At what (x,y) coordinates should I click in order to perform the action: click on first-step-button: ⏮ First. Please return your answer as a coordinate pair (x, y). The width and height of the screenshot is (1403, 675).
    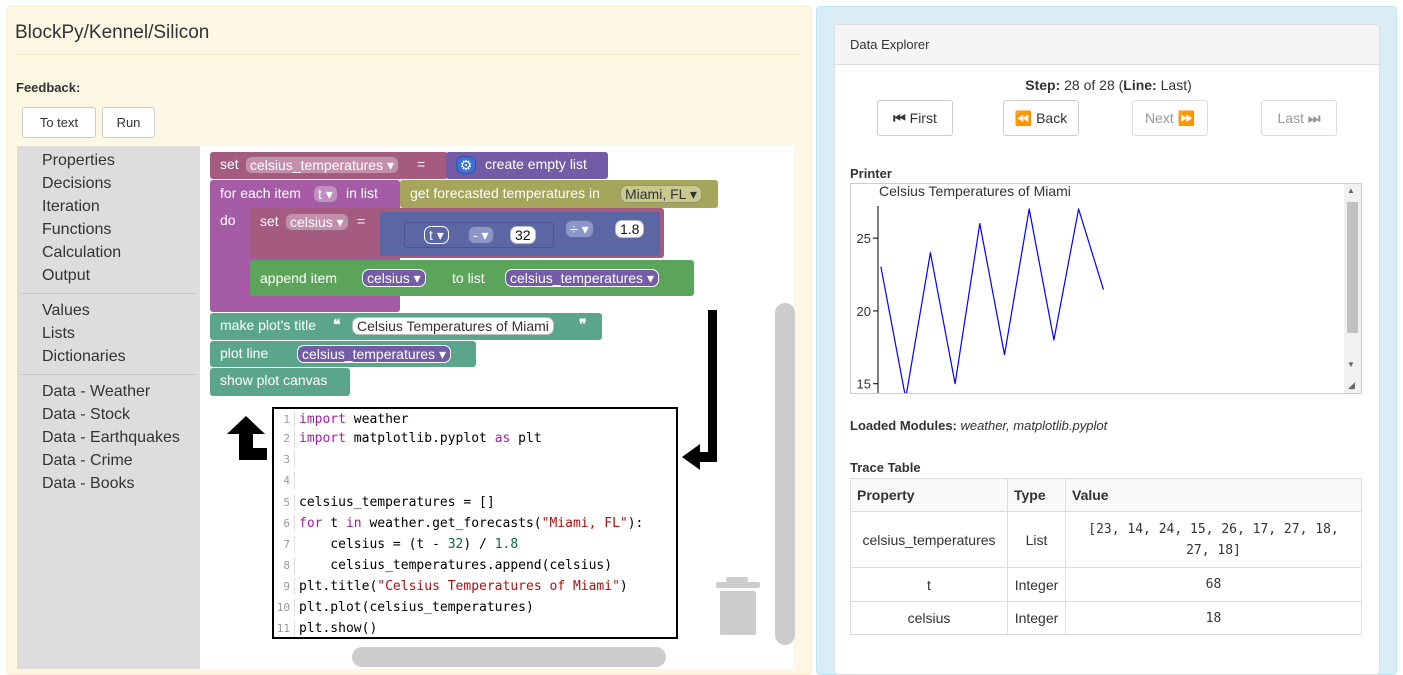
    Looking at the image, I should click on (915, 118).